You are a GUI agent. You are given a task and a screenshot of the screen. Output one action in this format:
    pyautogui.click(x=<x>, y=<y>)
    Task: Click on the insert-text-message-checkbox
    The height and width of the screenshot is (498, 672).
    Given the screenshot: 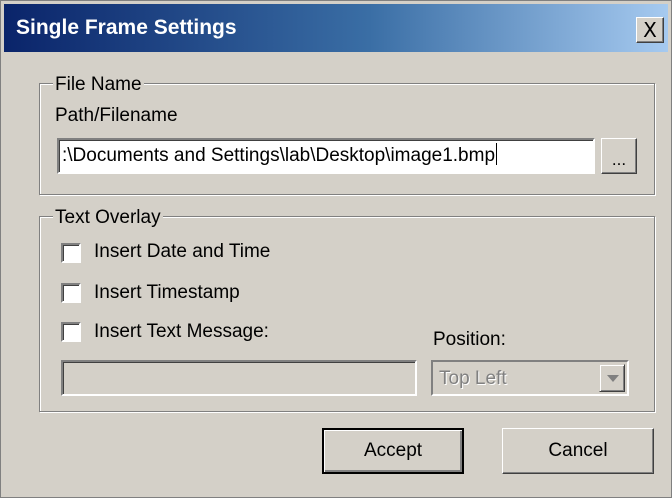 What is the action you would take?
    pyautogui.click(x=71, y=332)
    